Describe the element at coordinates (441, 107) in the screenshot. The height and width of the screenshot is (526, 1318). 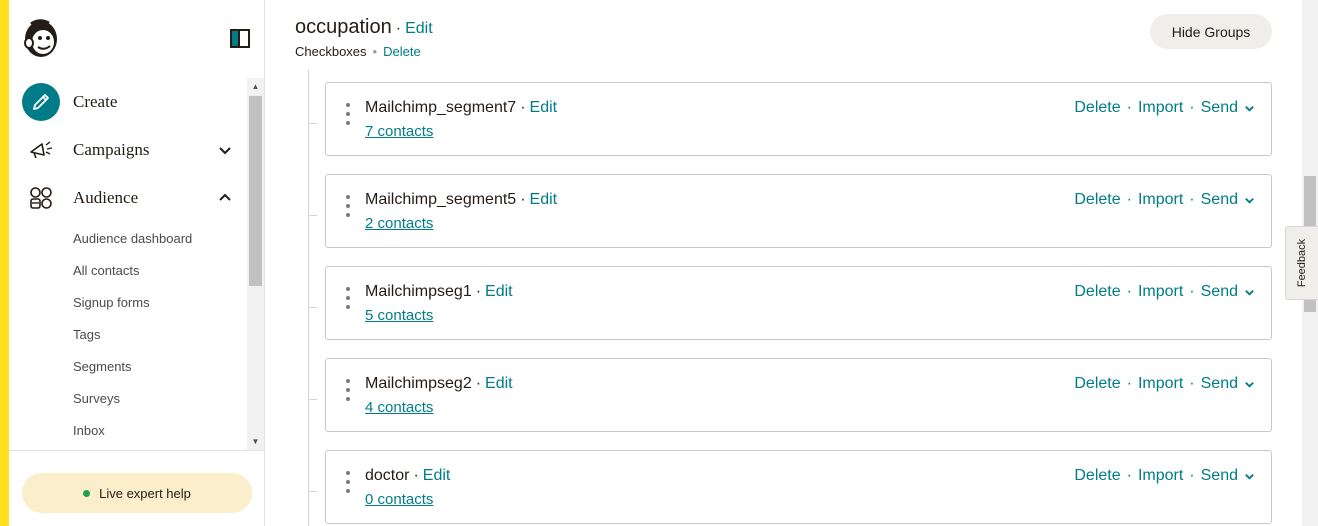
I see `segment-name: Mailchimp_segment7` at that location.